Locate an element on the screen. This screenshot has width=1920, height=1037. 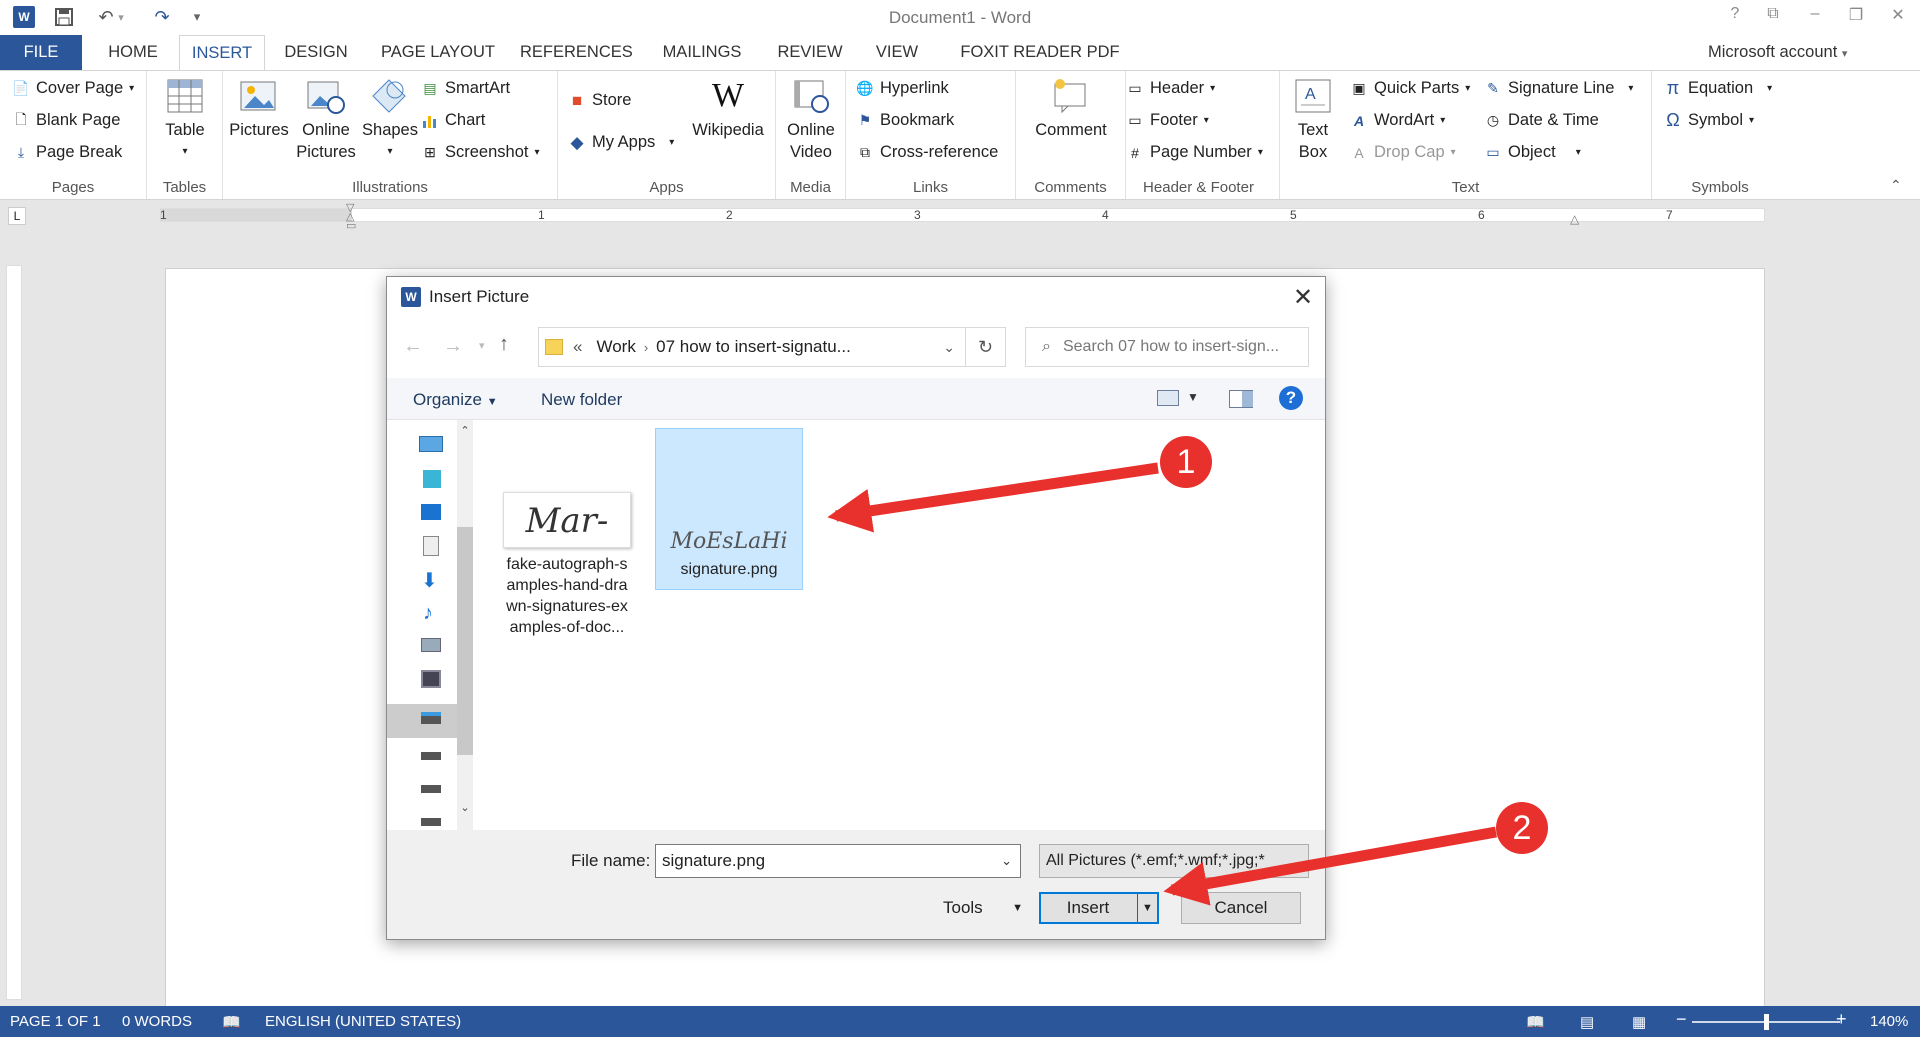
zoom-out-icon: − is located at coordinates (1681, 1019).